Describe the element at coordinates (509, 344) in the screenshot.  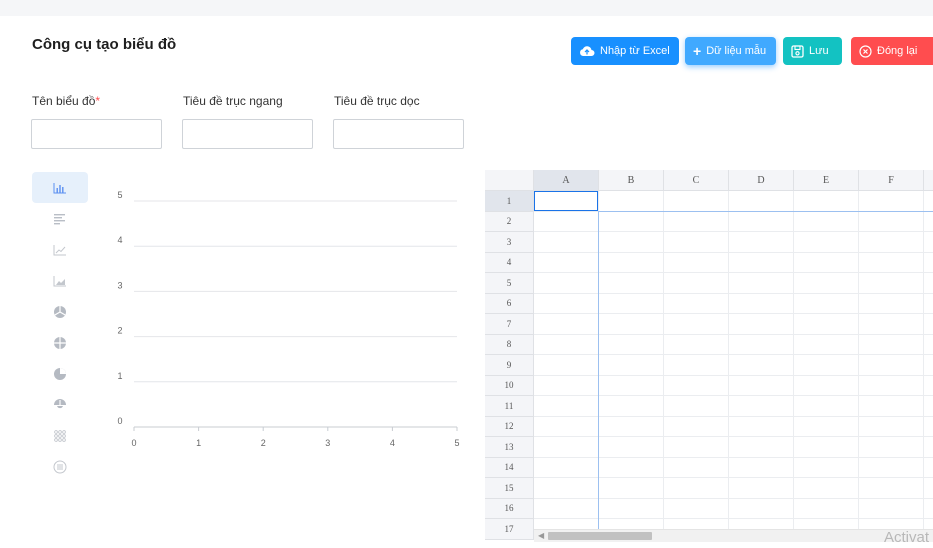
I see `row-header: 8` at that location.